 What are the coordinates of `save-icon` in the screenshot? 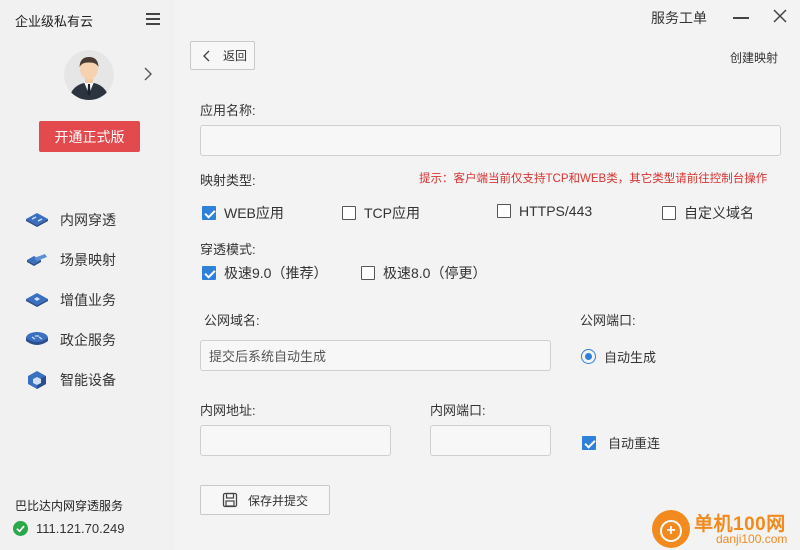 It's located at (230, 500).